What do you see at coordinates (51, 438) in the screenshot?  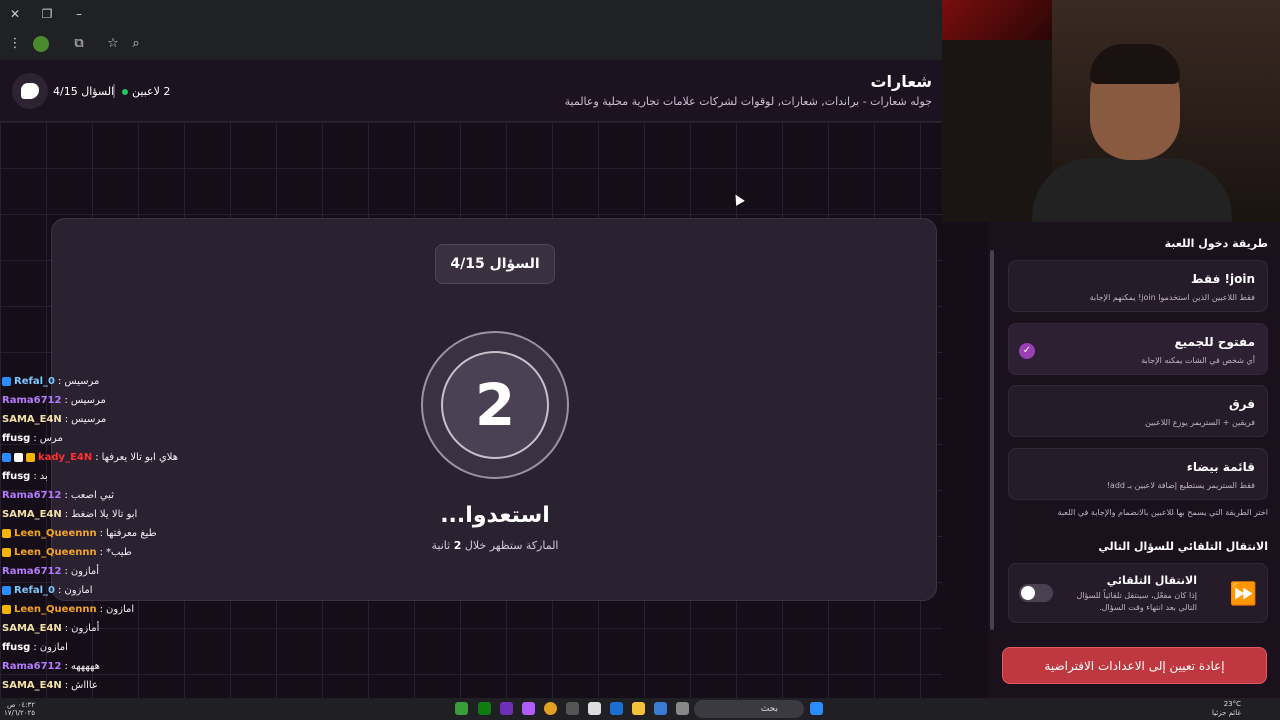 I see `chat-text: مرس` at bounding box center [51, 438].